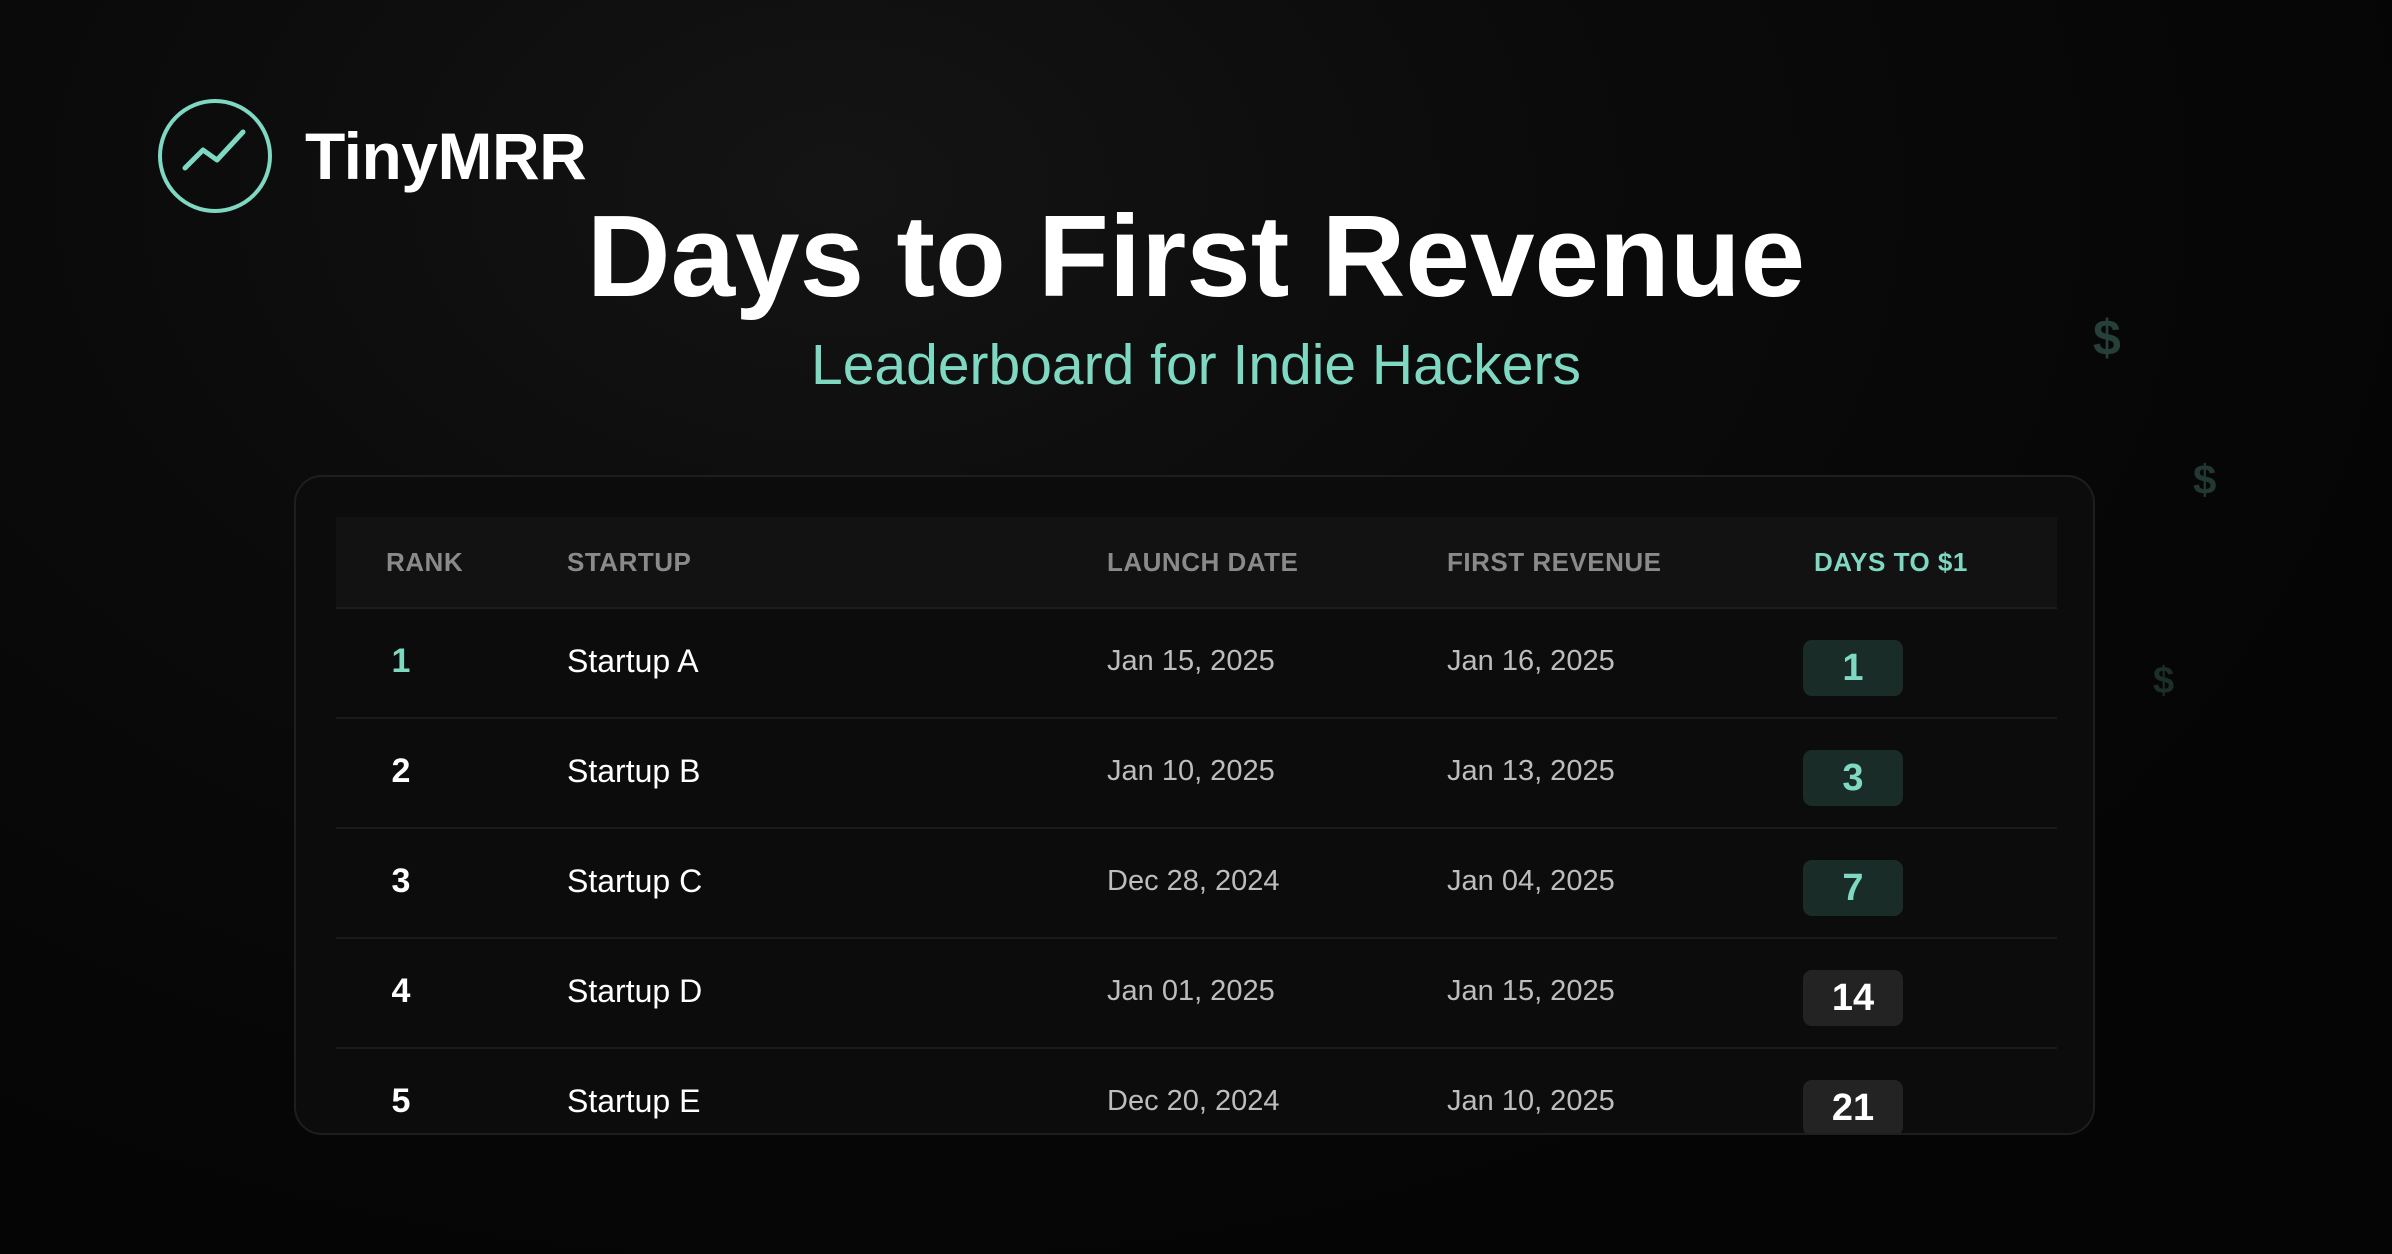  I want to click on page-title: Days to First Revenue, so click(1196, 256).